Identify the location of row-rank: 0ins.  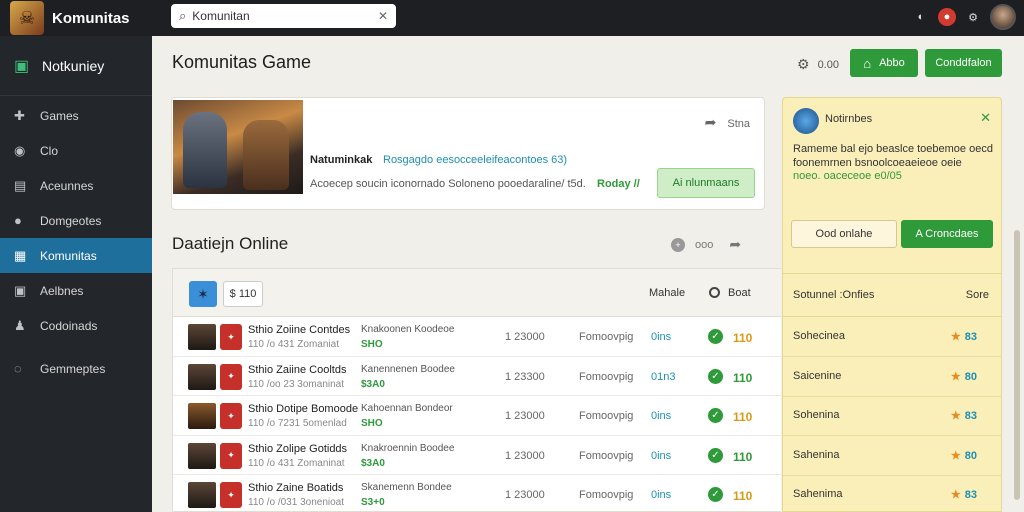
(661, 416).